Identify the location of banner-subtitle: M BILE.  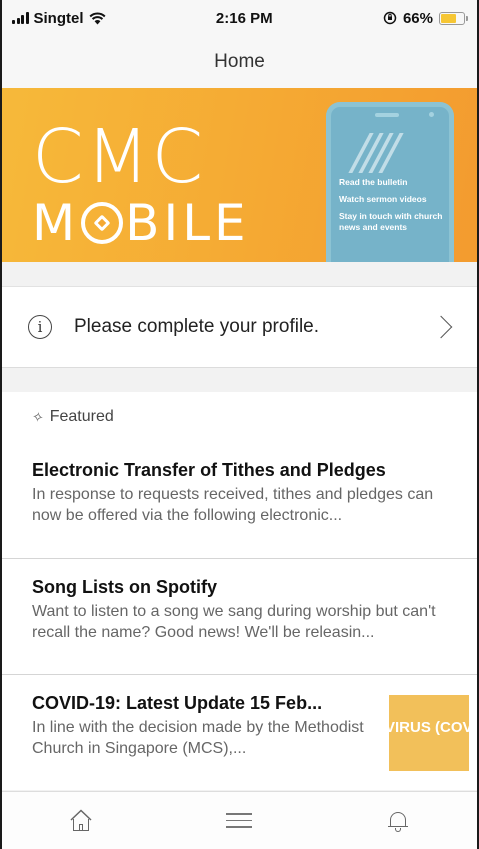
(141, 223).